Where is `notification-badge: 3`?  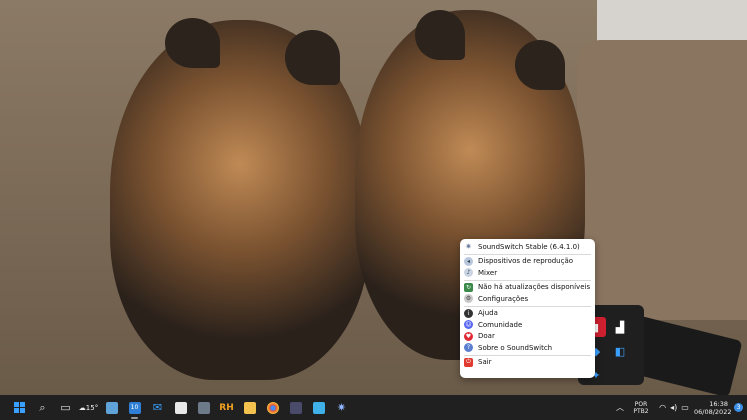 notification-badge: 3 is located at coordinates (738, 407).